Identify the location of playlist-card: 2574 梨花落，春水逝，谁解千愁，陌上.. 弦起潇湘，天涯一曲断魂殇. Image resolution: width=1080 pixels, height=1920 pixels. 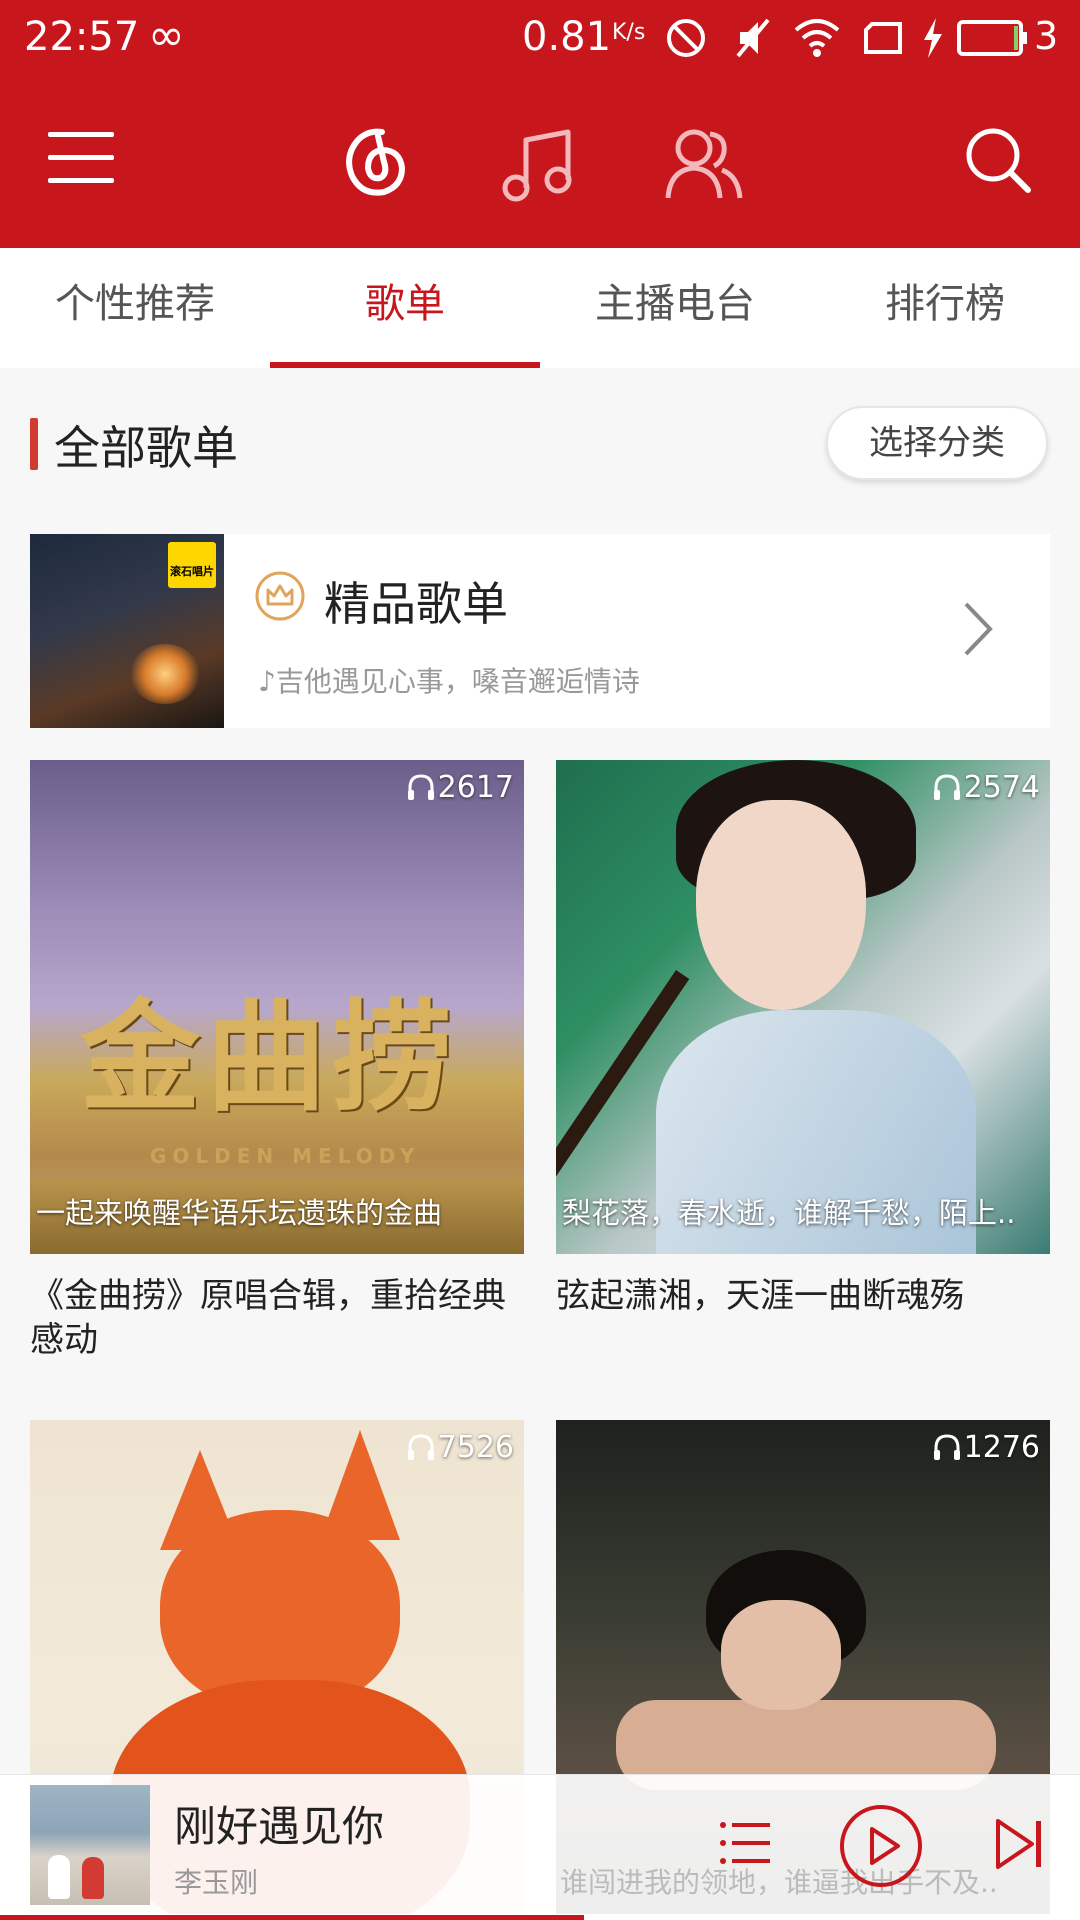
(803, 1039).